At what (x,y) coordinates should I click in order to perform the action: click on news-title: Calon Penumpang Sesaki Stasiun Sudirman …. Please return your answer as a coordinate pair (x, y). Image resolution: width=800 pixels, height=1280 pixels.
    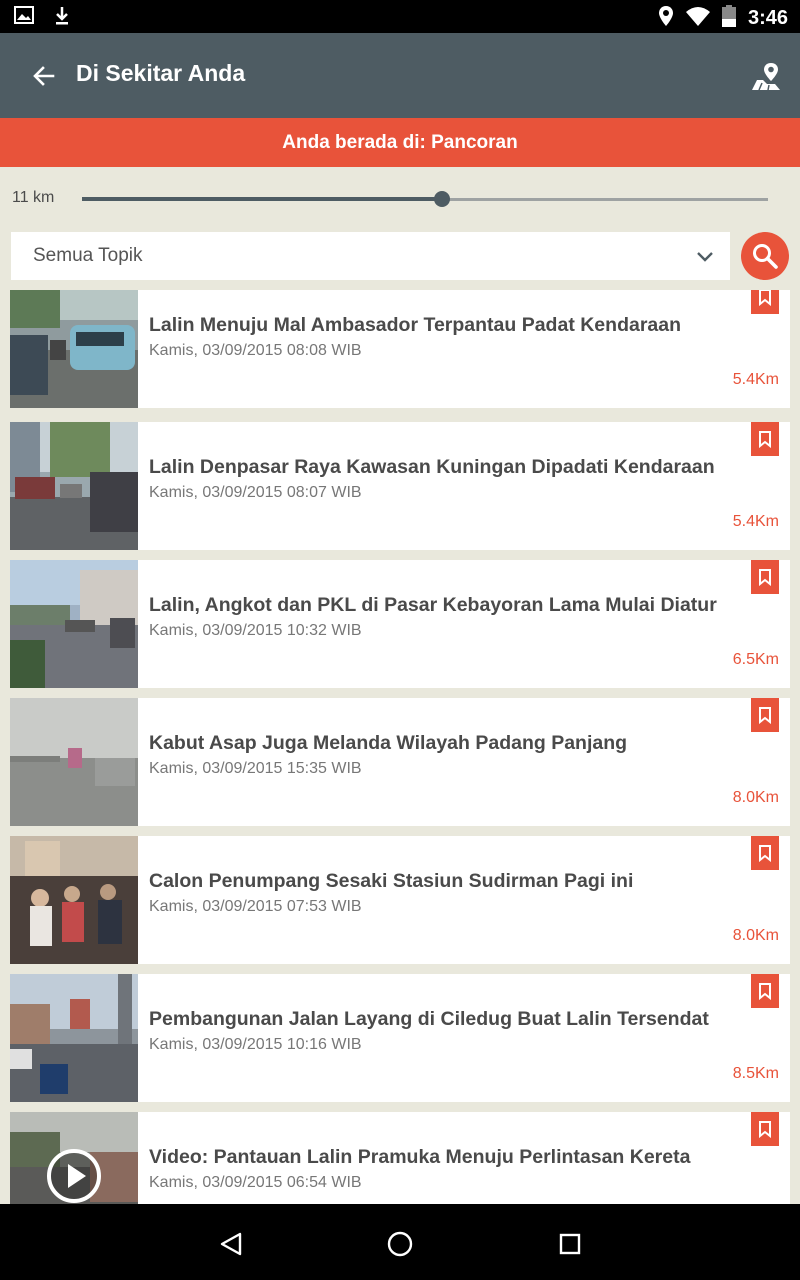
    Looking at the image, I should click on (391, 881).